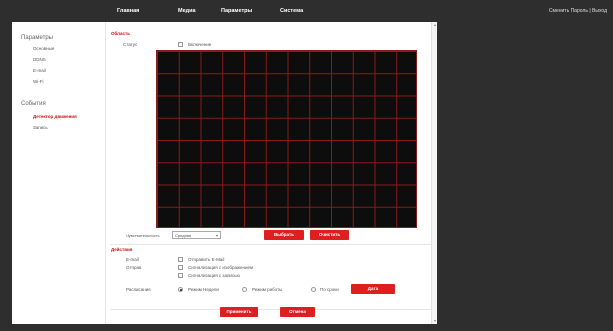 The height and width of the screenshot is (331, 613). Describe the element at coordinates (196, 235) in the screenshot. I see `sensitivity-select: Средняя ▾` at that location.